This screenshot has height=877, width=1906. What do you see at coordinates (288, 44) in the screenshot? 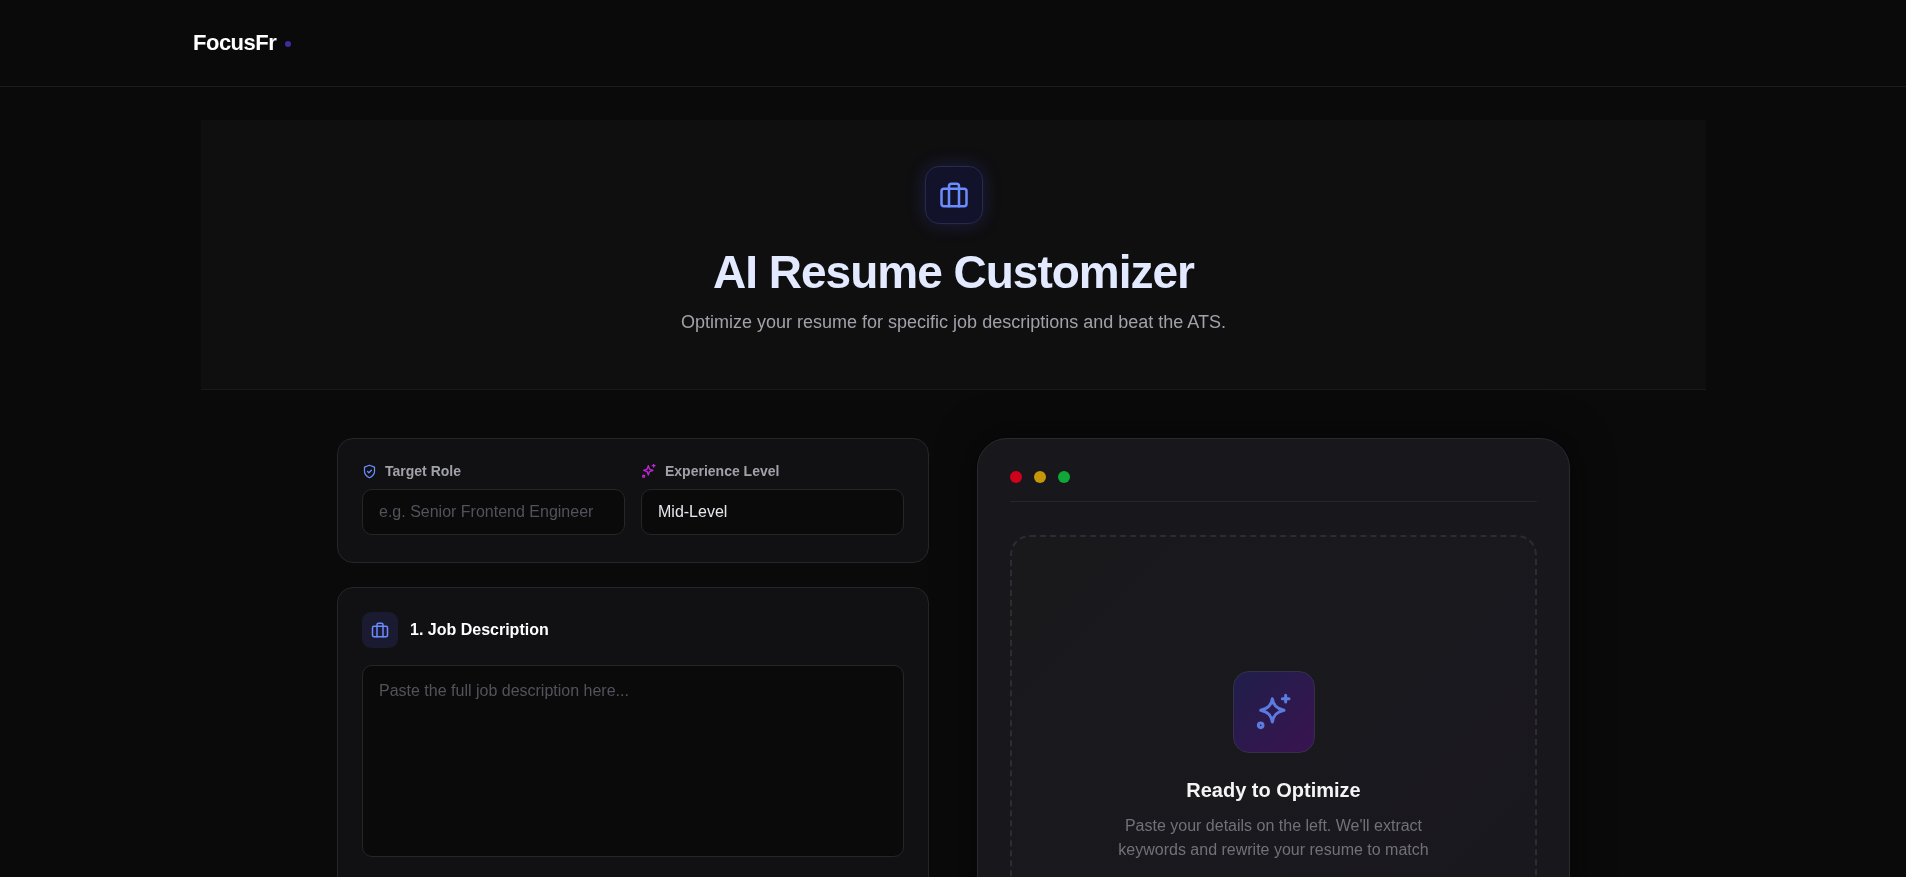
I see `status-dot` at bounding box center [288, 44].